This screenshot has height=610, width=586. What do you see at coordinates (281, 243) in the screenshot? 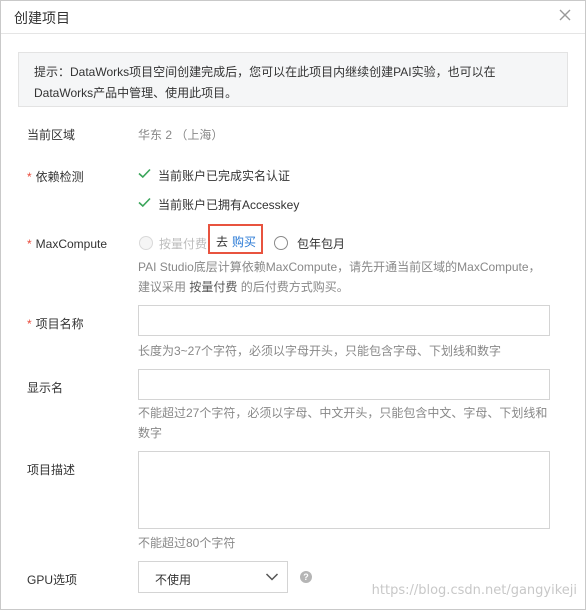
I see `radio-subscription` at bounding box center [281, 243].